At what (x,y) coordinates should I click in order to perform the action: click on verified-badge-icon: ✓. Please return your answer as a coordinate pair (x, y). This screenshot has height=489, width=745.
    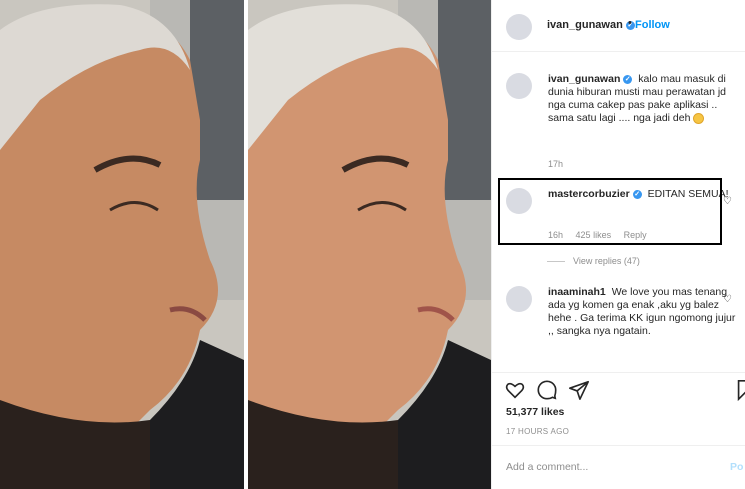
    Looking at the image, I should click on (628, 79).